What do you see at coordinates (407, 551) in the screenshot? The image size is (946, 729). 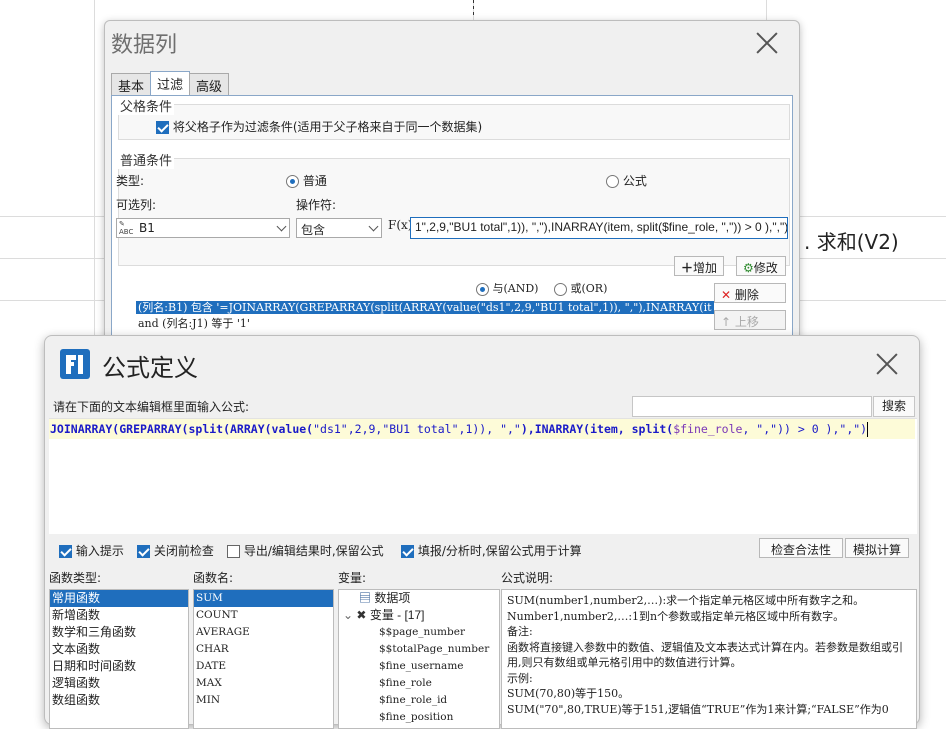 I see `keep-formula-fill-checkbox` at bounding box center [407, 551].